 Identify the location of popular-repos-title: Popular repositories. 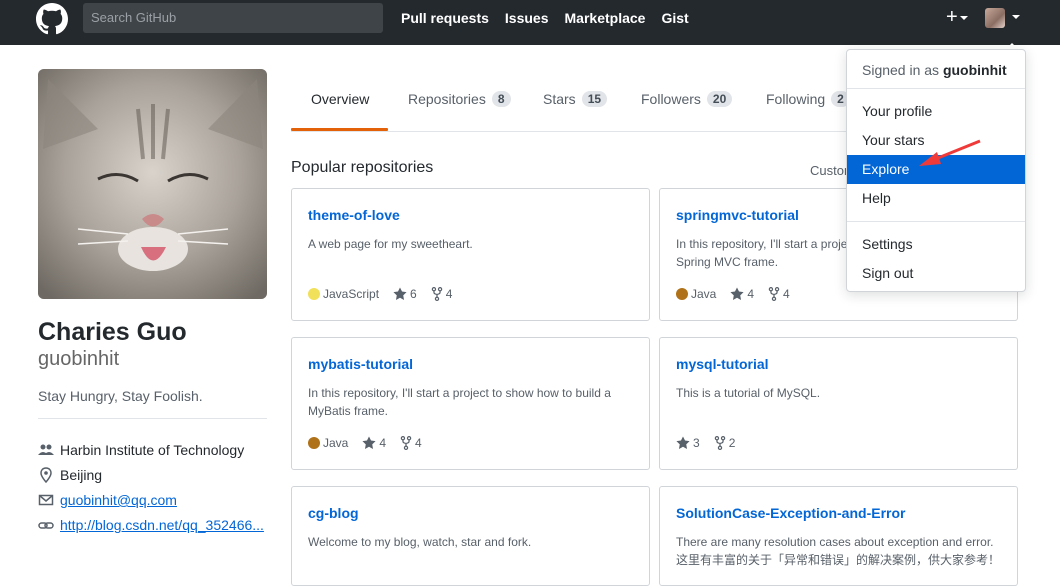
(362, 167).